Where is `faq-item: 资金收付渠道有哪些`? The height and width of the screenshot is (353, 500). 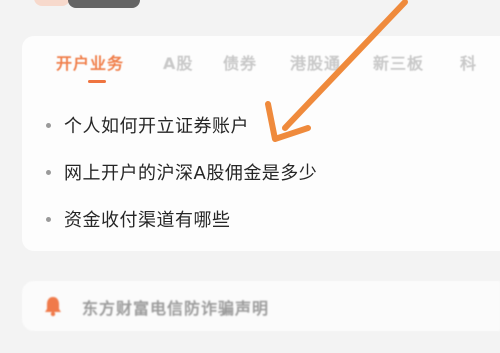 faq-item: 资金收付渠道有哪些 is located at coordinates (138, 219).